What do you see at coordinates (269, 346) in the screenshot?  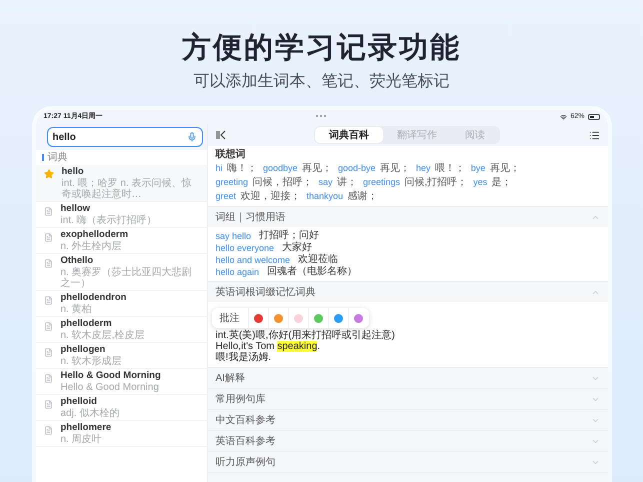 I see `note-line: Hello,it's Tom speaking.` at bounding box center [269, 346].